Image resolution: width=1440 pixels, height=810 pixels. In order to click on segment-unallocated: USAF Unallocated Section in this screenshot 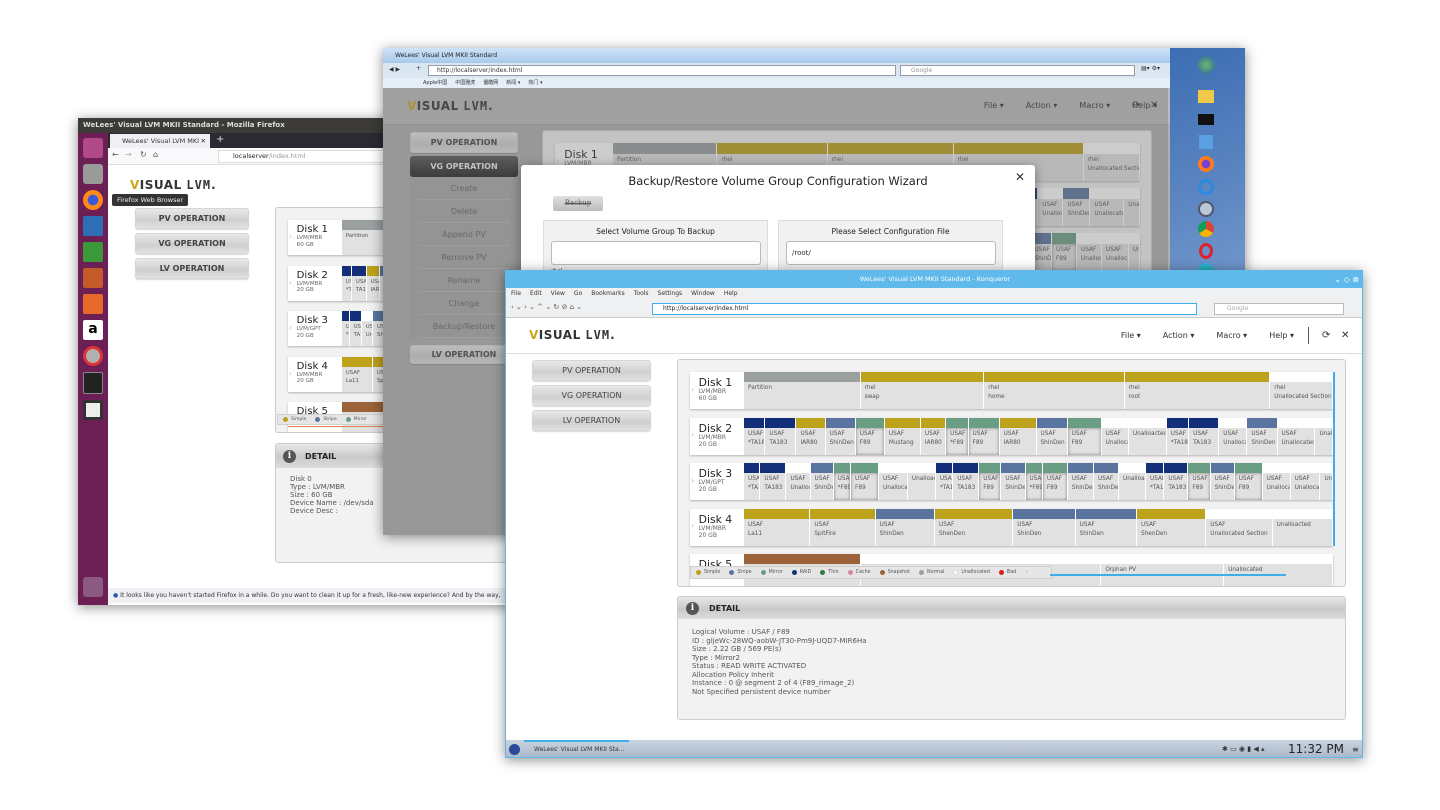, I will do `click(1239, 527)`.